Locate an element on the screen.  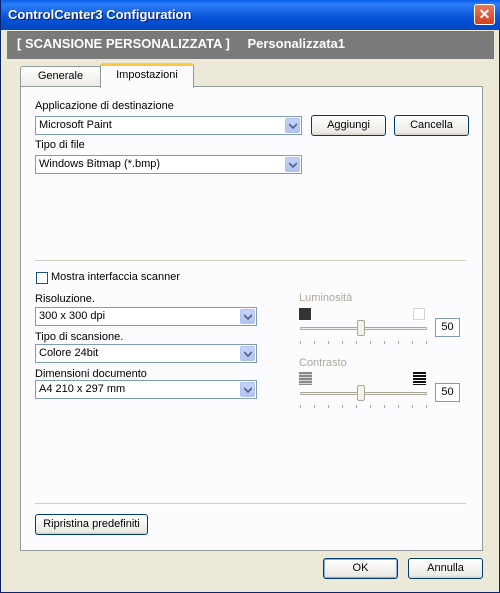
brightness-slider-thumb is located at coordinates (361, 328).